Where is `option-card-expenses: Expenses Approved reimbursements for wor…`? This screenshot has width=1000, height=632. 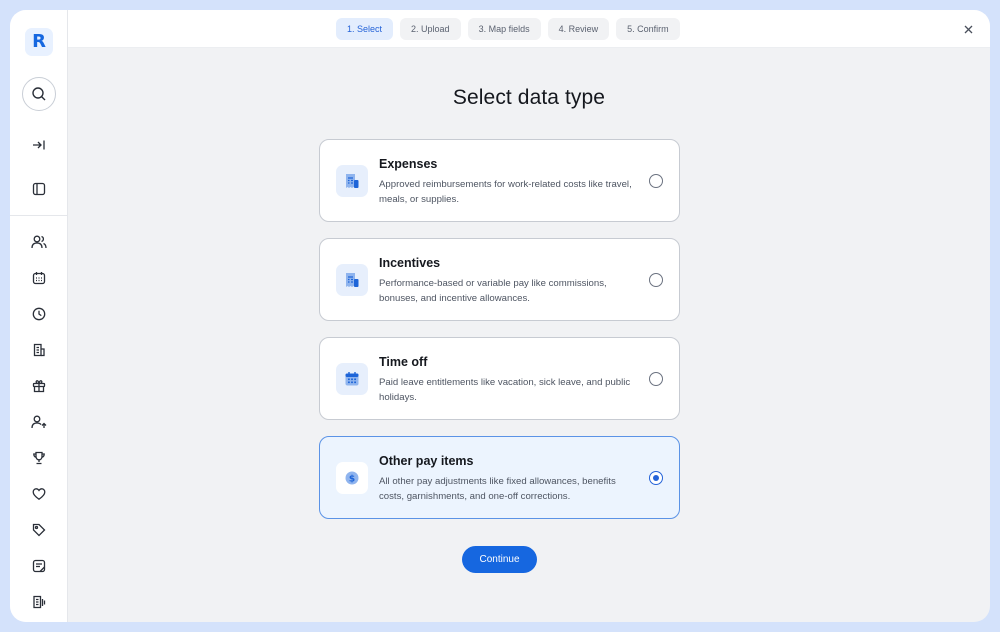
option-card-expenses: Expenses Approved reimbursements for wor… is located at coordinates (499, 180).